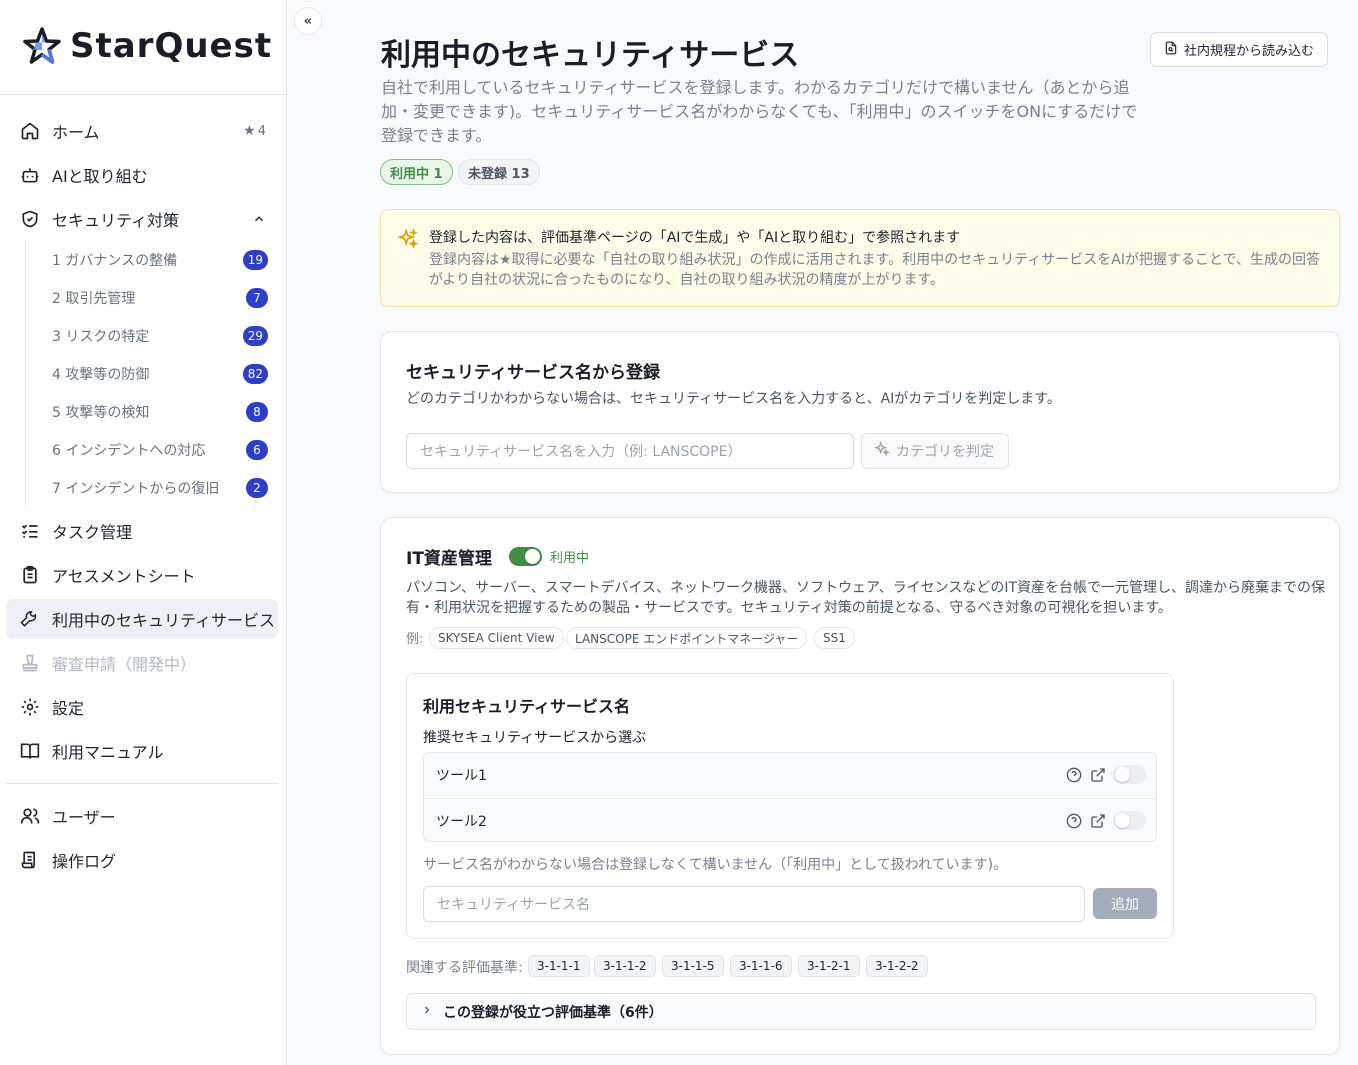 This screenshot has width=1358, height=1065. Describe the element at coordinates (249, 131) in the screenshot. I see `star-icon: ★` at that location.